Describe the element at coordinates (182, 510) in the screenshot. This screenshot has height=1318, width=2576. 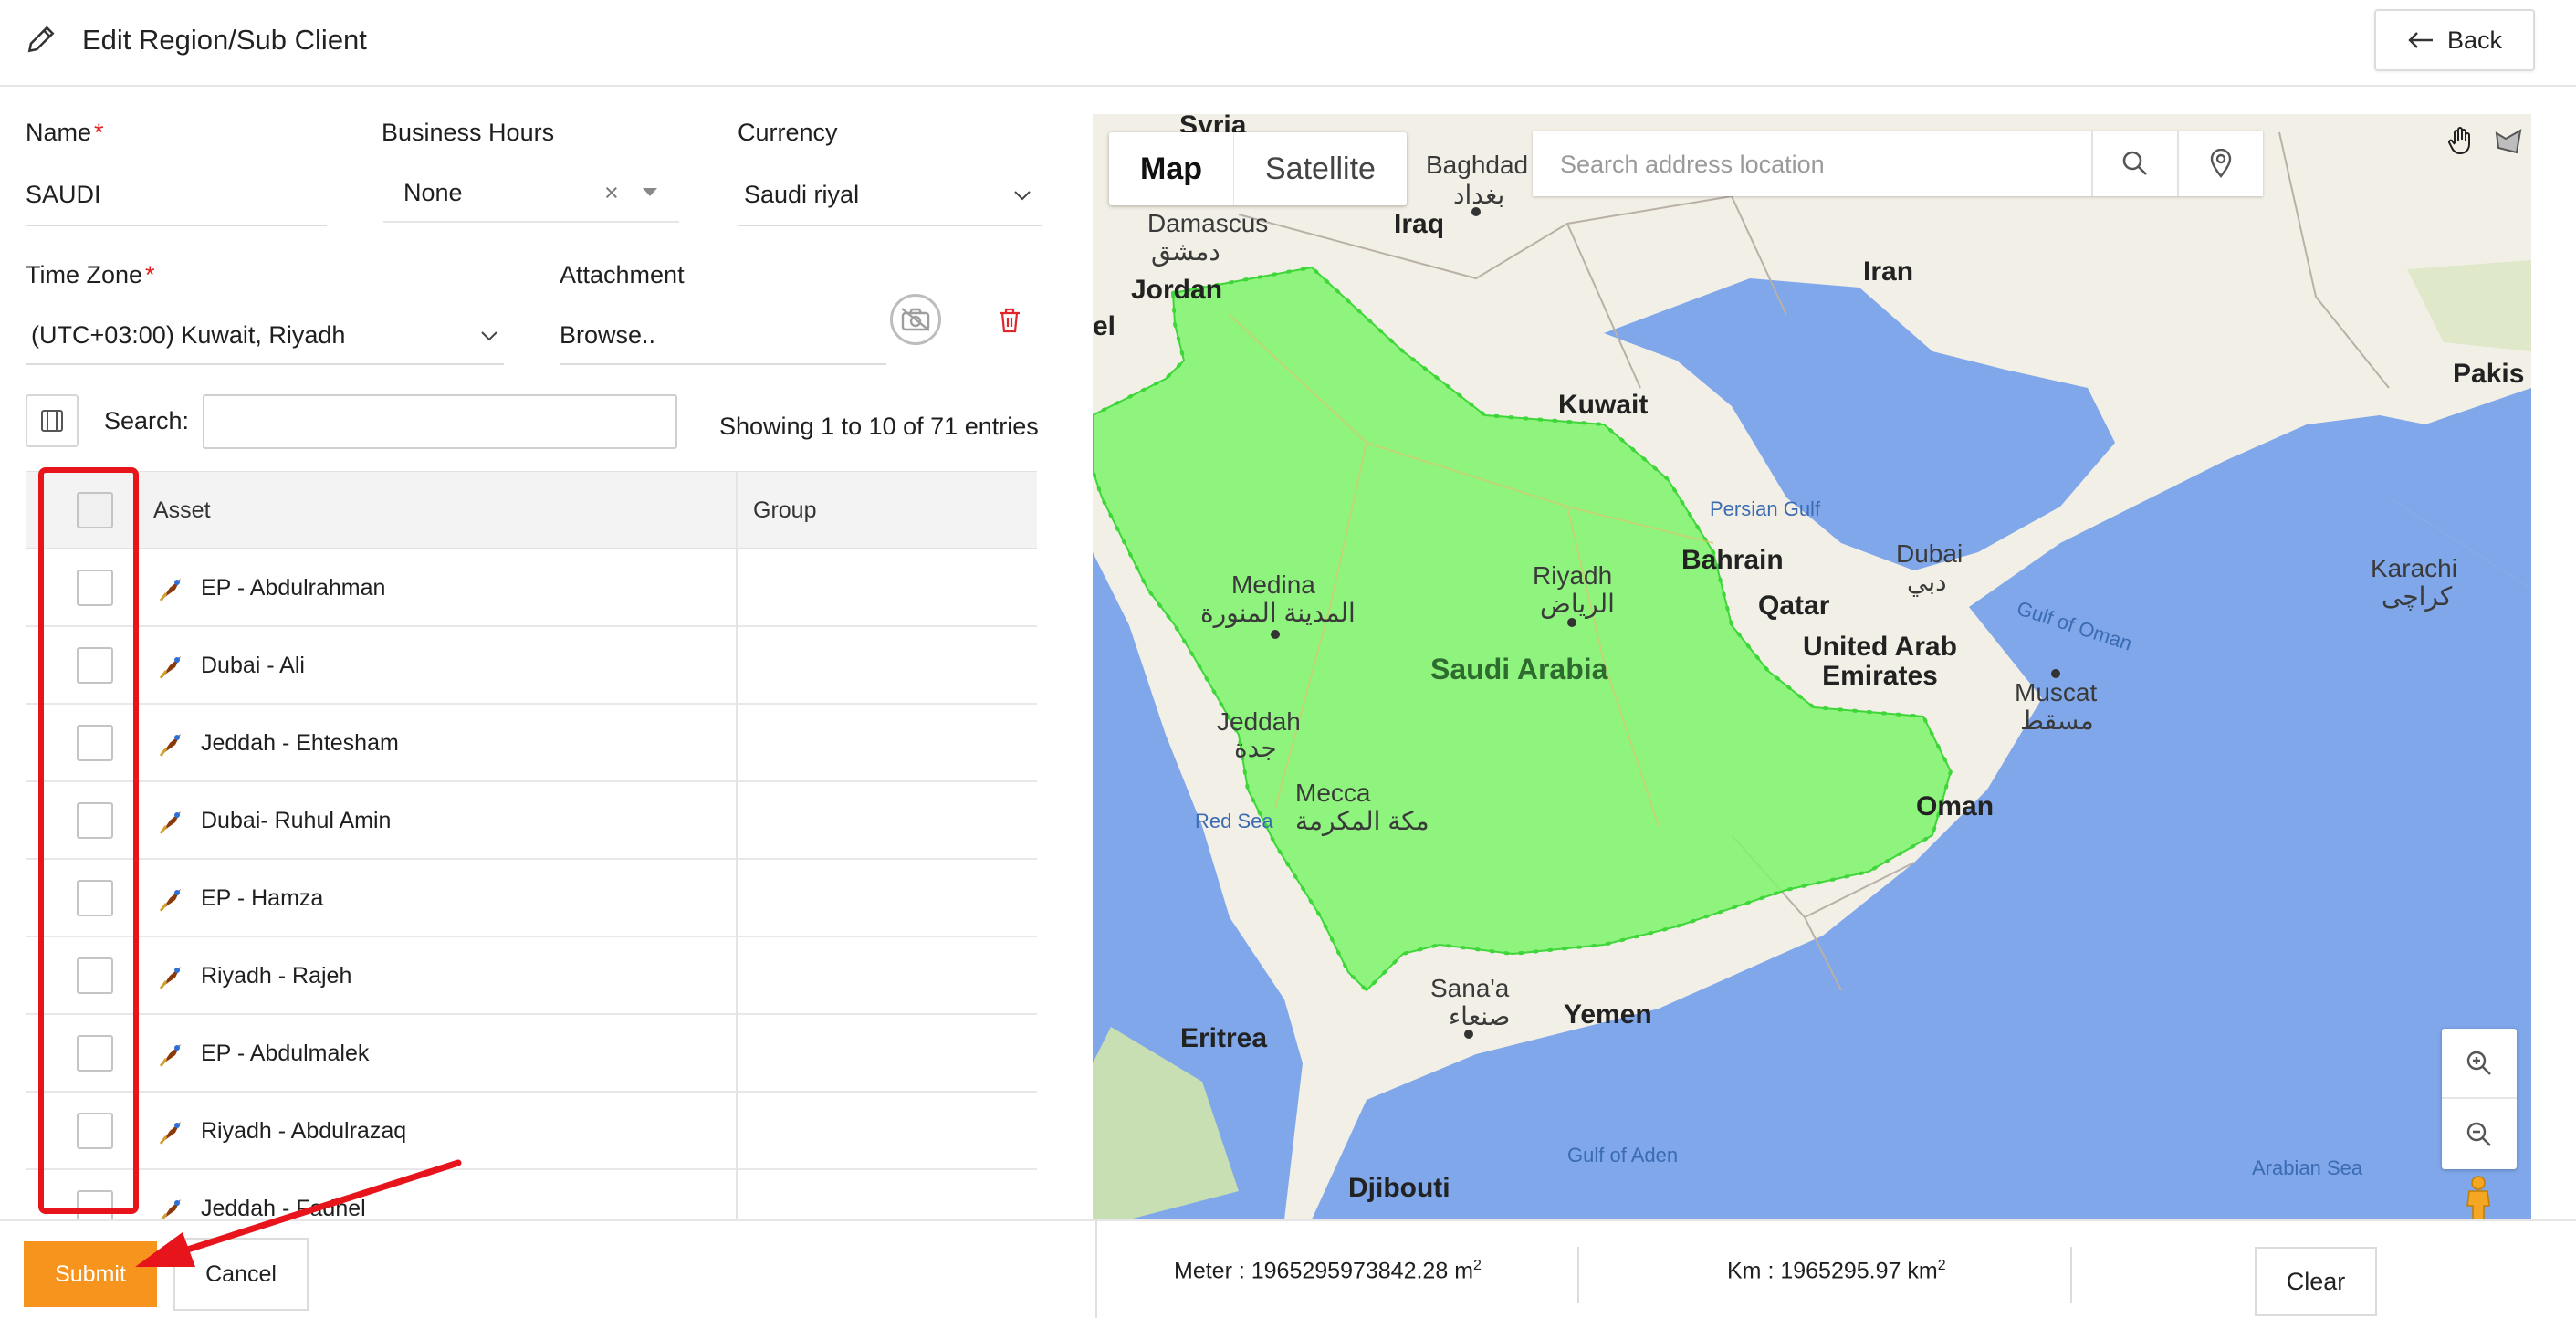
I see `column-asset: Asset` at that location.